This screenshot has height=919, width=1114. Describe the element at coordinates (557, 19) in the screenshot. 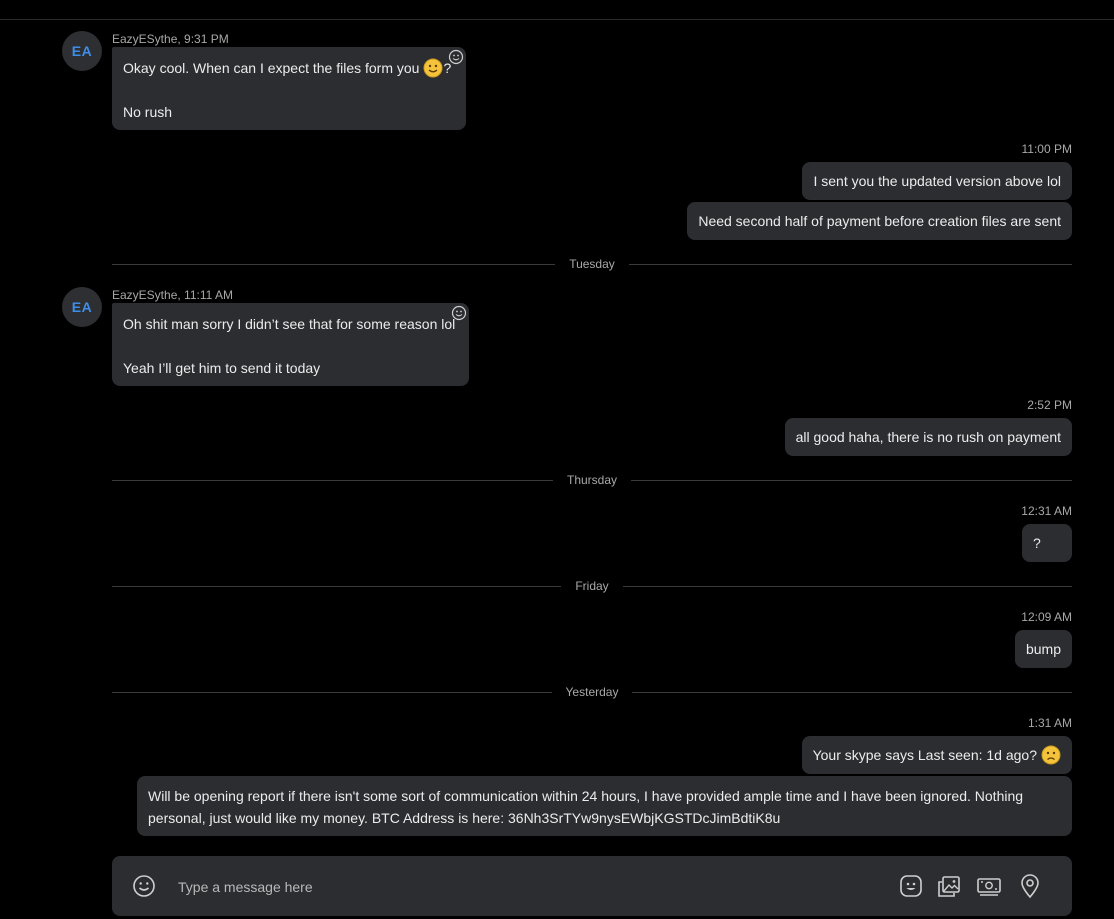

I see `header-divider` at that location.